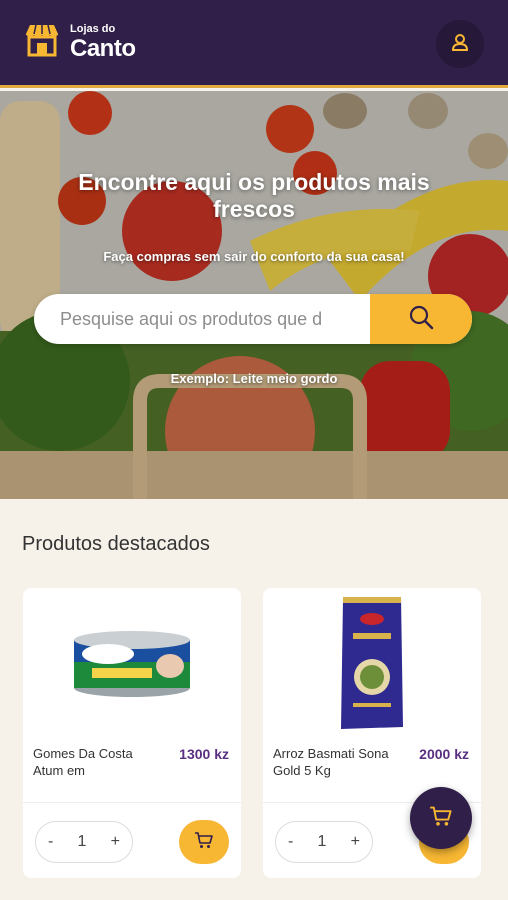 This screenshot has width=508, height=900. I want to click on logo-big-text: Canto, so click(103, 48).